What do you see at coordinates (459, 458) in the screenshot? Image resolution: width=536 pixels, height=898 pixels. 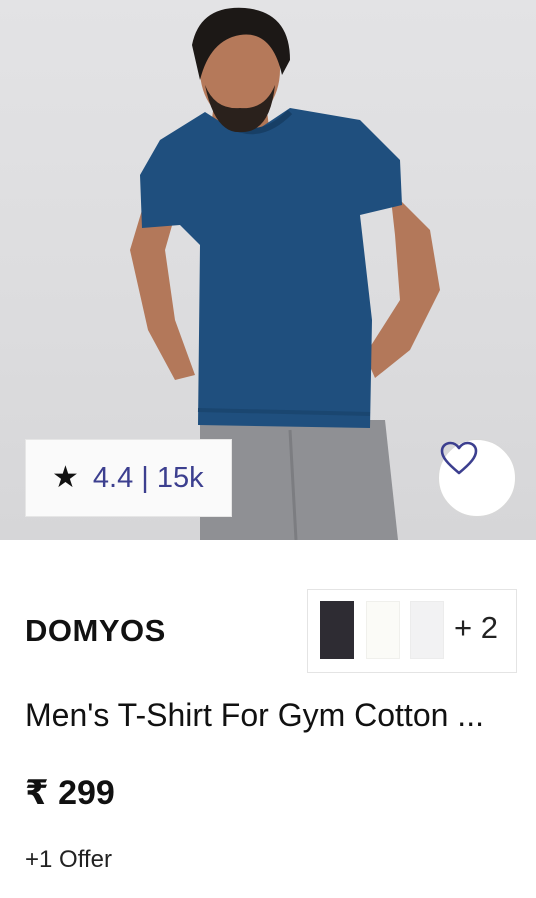 I see `heart-icon` at bounding box center [459, 458].